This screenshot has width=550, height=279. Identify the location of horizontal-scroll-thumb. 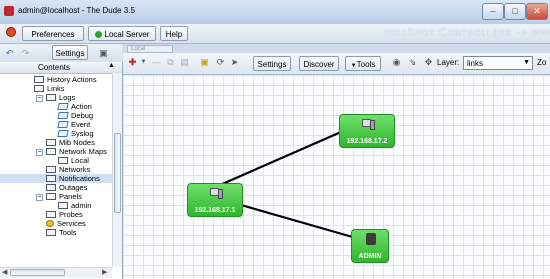
(37, 272).